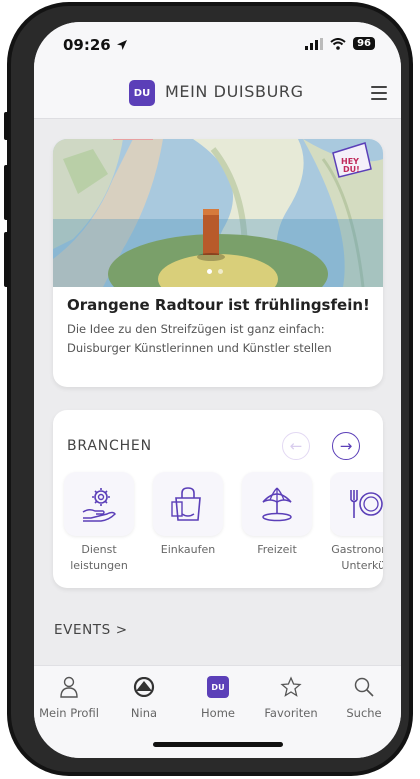 This screenshot has height=779, width=420. What do you see at coordinates (346, 446) in the screenshot?
I see `branchen-next-button: →` at bounding box center [346, 446].